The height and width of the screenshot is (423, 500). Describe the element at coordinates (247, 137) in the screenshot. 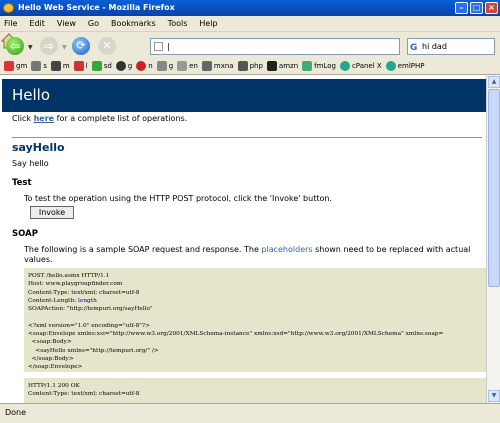

I see `divider` at that location.